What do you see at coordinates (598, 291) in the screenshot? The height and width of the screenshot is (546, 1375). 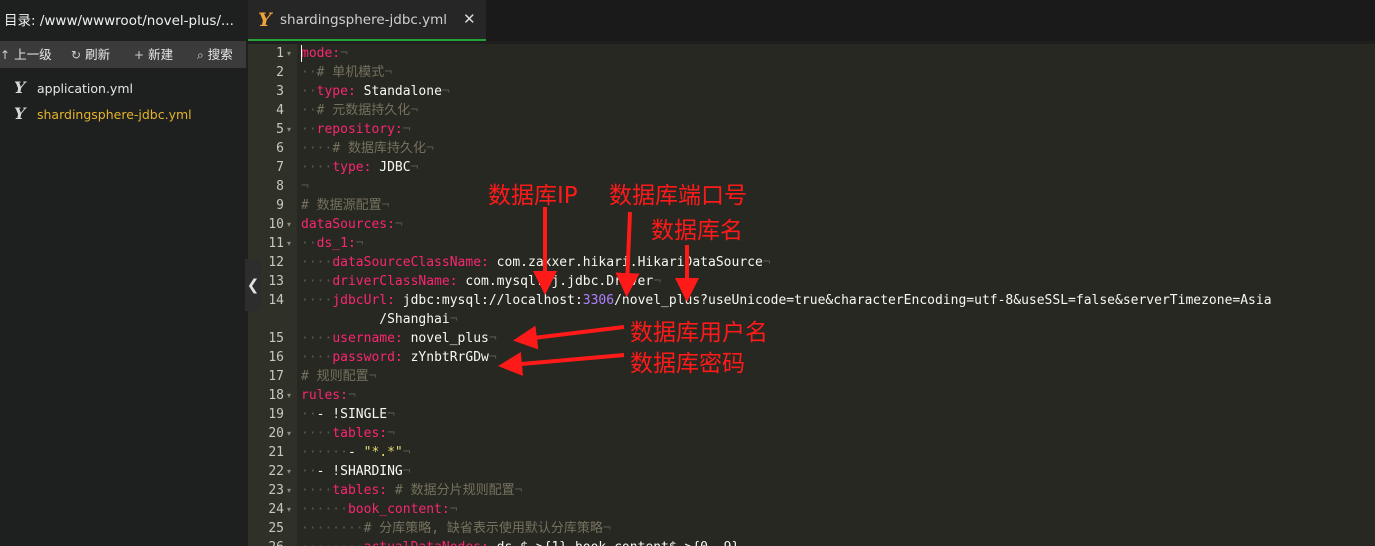 I see `annotation-arrows` at bounding box center [598, 291].